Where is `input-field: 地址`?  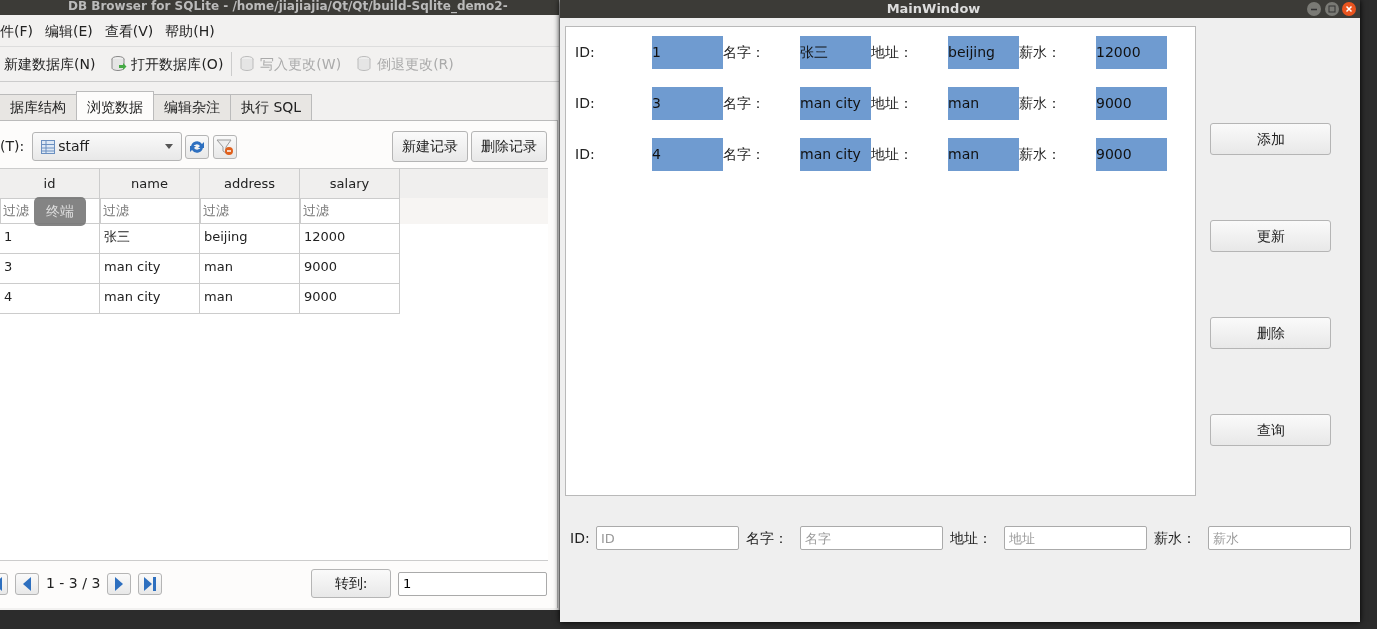
input-field: 地址 is located at coordinates (1075, 538).